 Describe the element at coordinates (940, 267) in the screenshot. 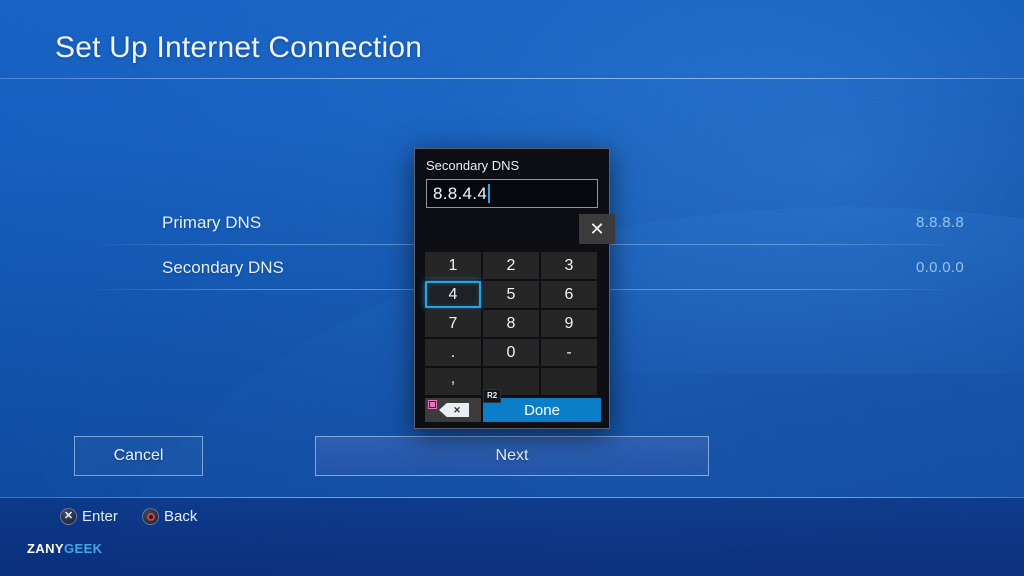

I see `row-value: 0.0.0.0` at that location.